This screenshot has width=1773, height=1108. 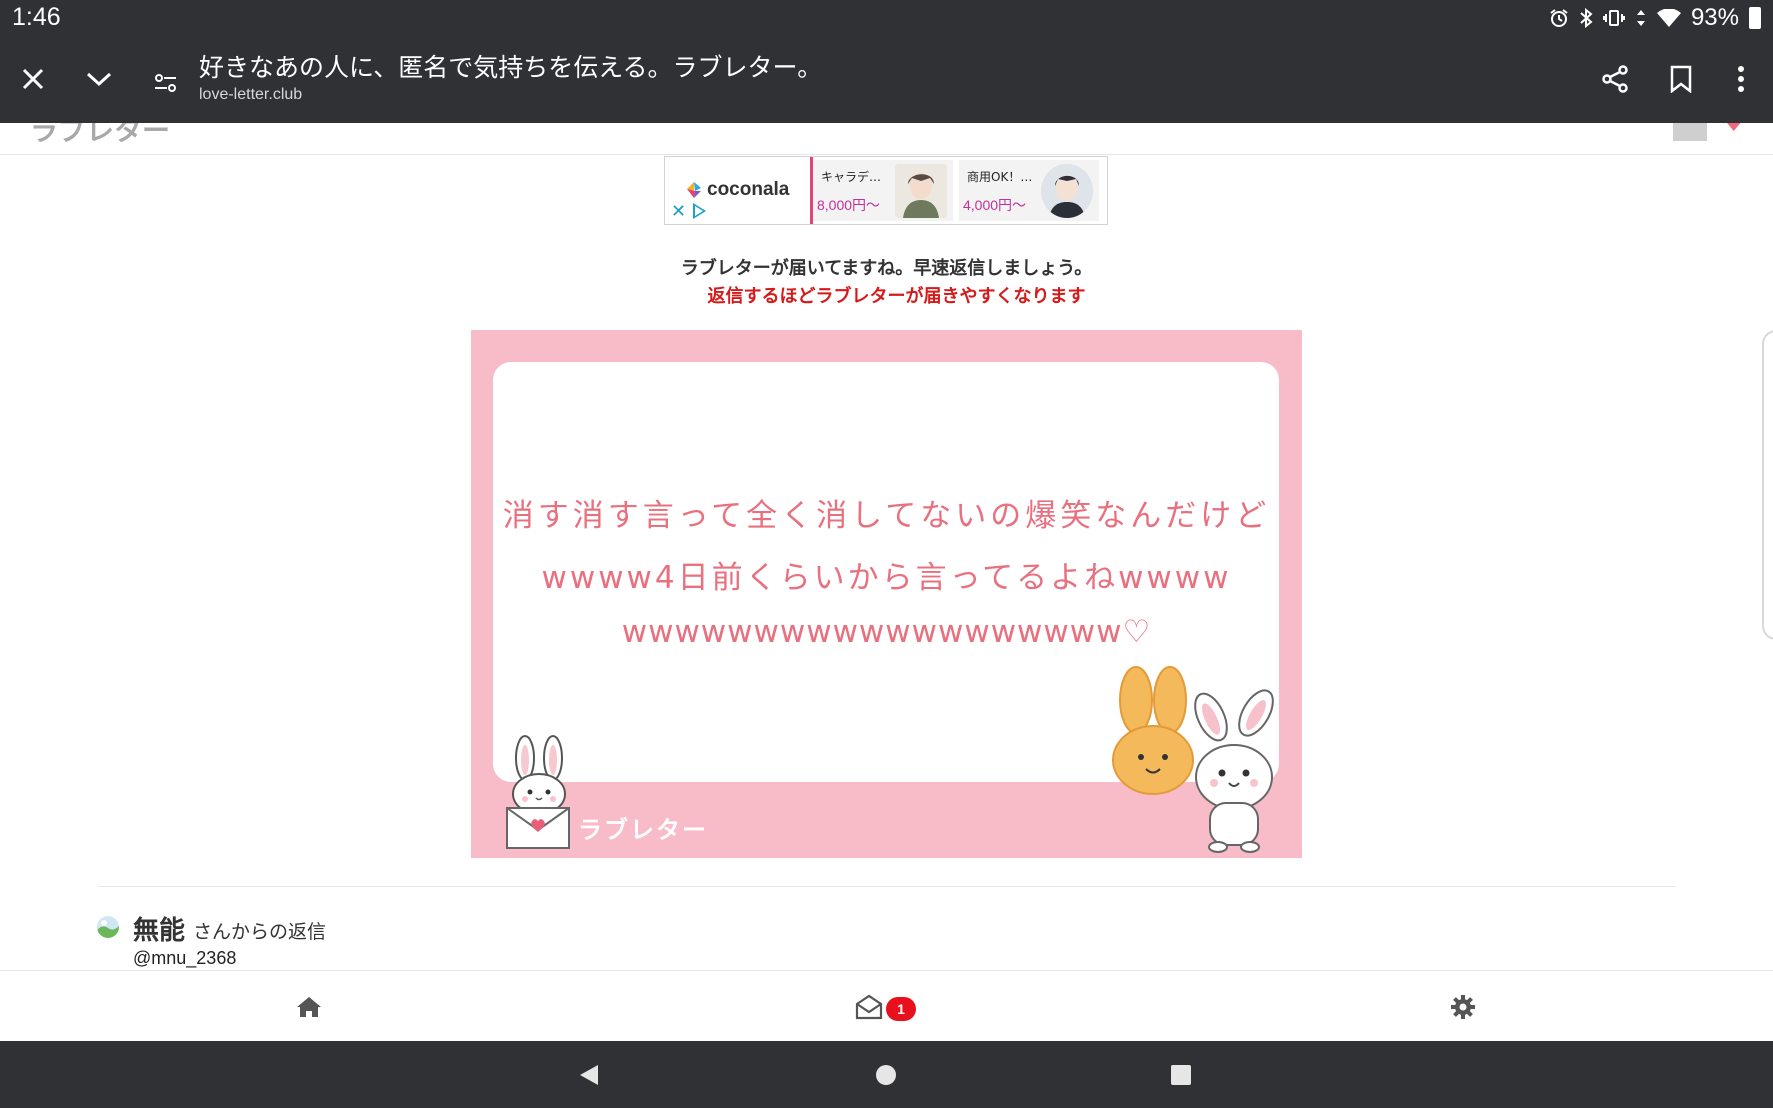 I want to click on coconala-logo-icon, so click(x=694, y=190).